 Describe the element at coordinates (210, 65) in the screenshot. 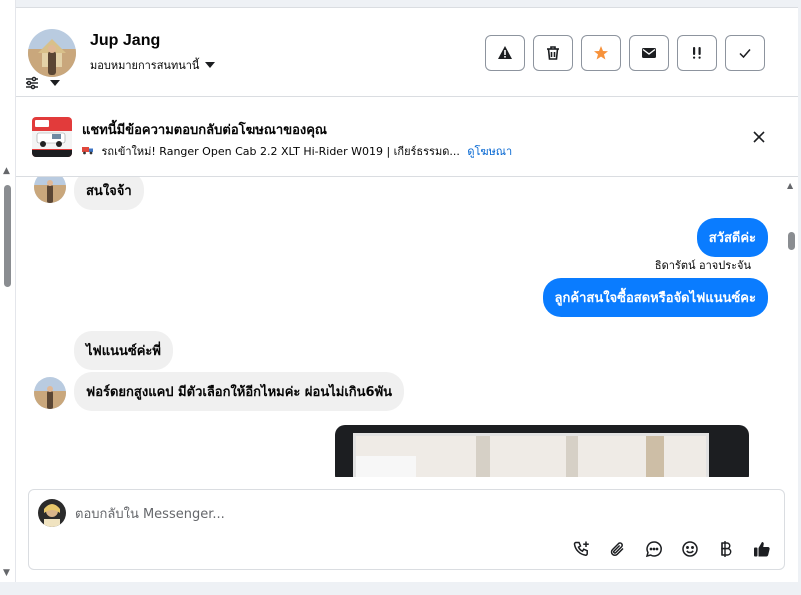

I see `chevron-down-icon` at that location.